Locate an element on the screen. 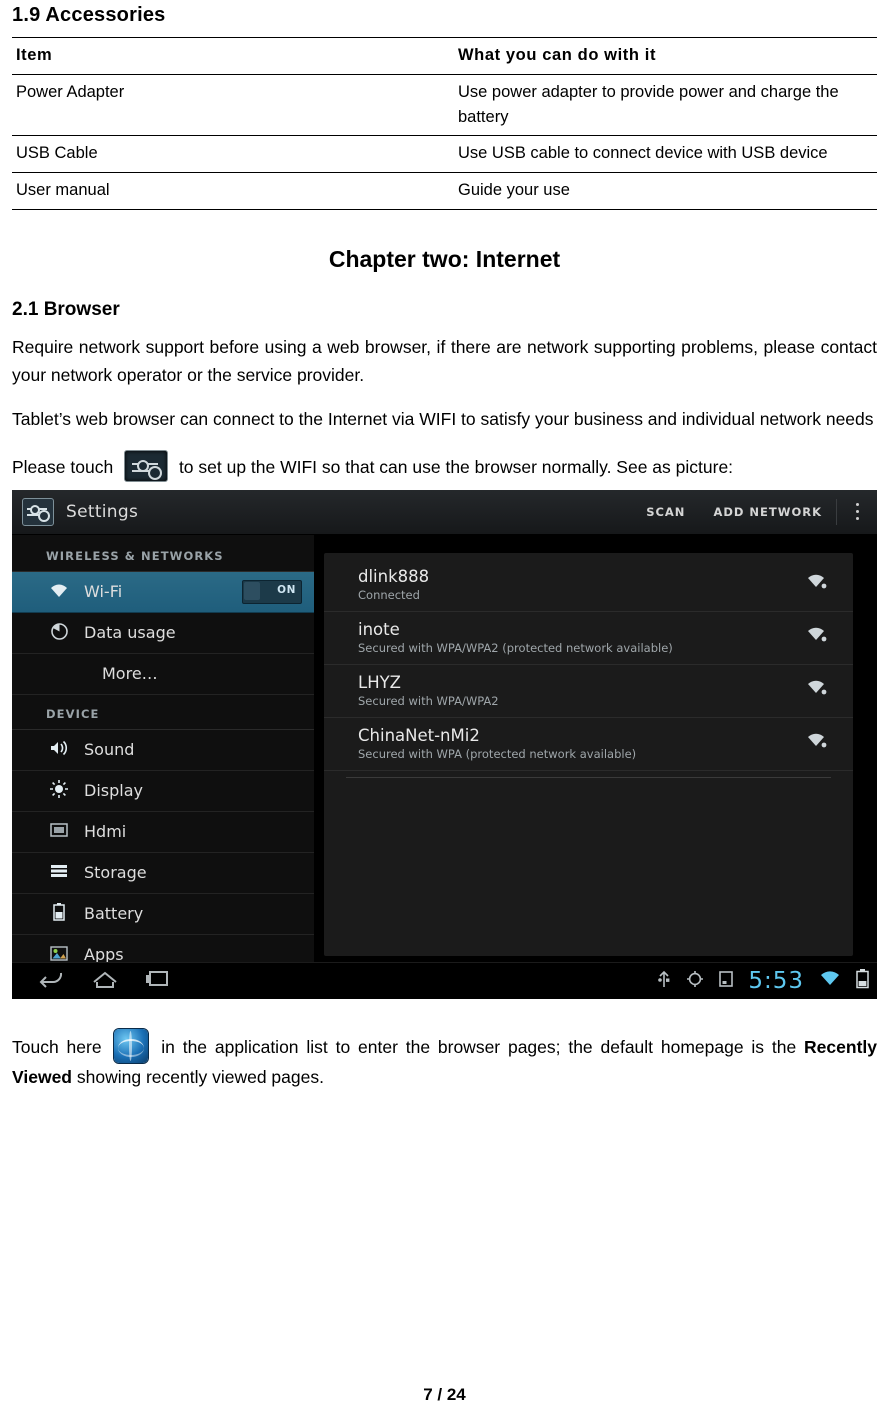  sidebar-item-label: Battery is located at coordinates (114, 914).